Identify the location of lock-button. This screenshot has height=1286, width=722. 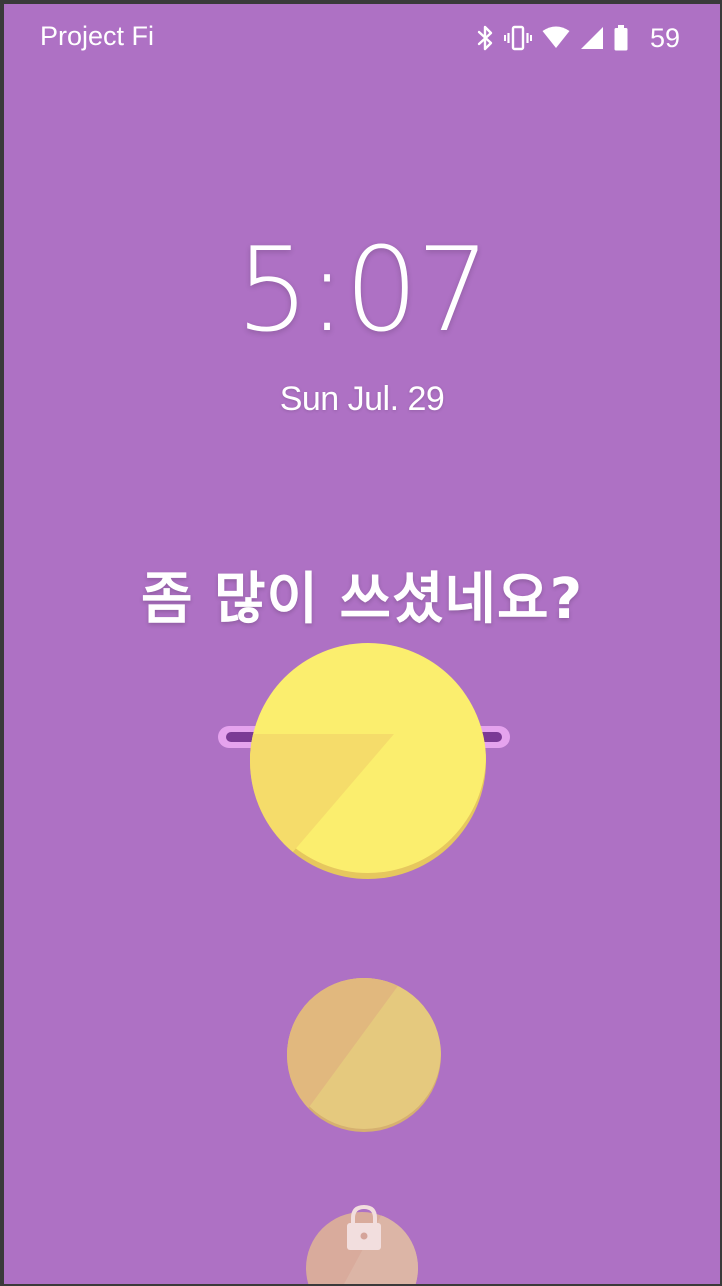
(364, 1244).